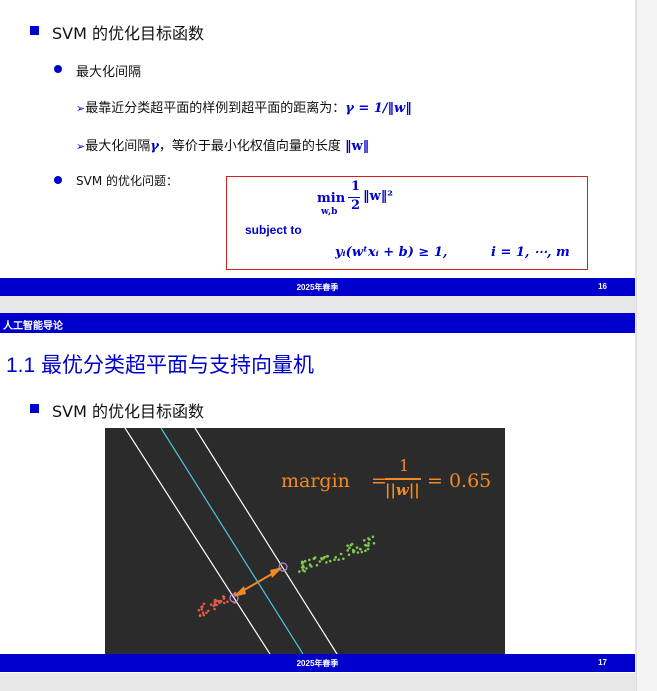  I want to click on course-header-bar: 人工智能导论, so click(317, 323).